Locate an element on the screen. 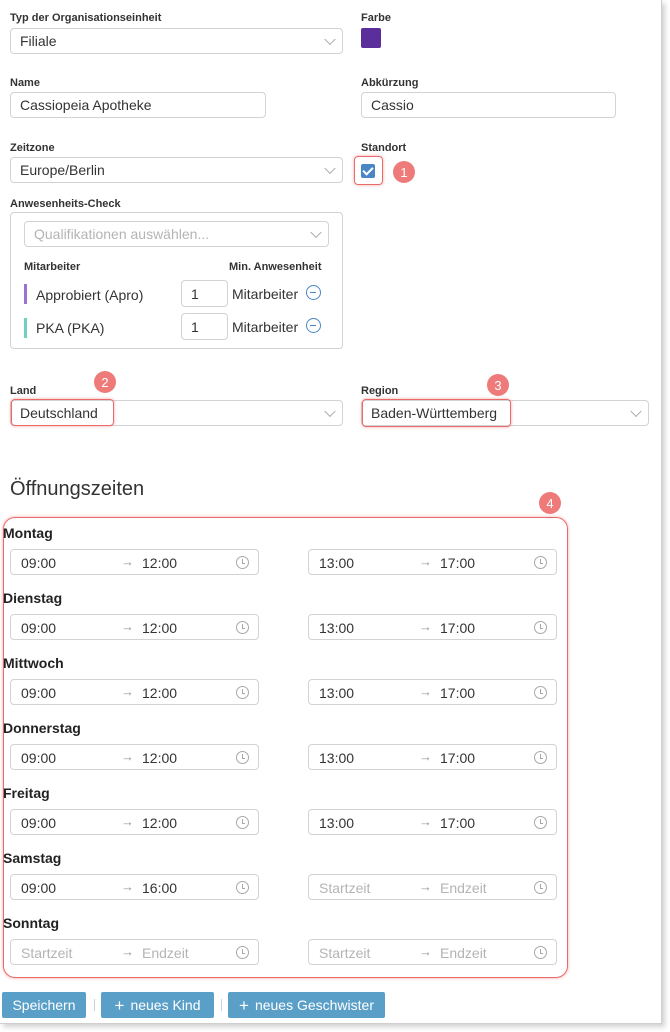 This screenshot has width=670, height=1032. org-type-label: Typ der Organisationseinheit is located at coordinates (86, 18).